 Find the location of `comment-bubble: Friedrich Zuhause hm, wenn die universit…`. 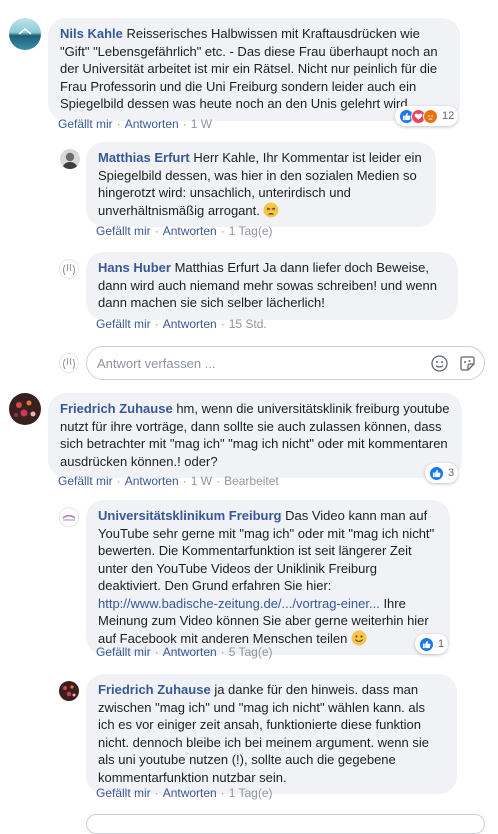

comment-bubble: Friedrich Zuhause hm, wenn die universit… is located at coordinates (255, 435).